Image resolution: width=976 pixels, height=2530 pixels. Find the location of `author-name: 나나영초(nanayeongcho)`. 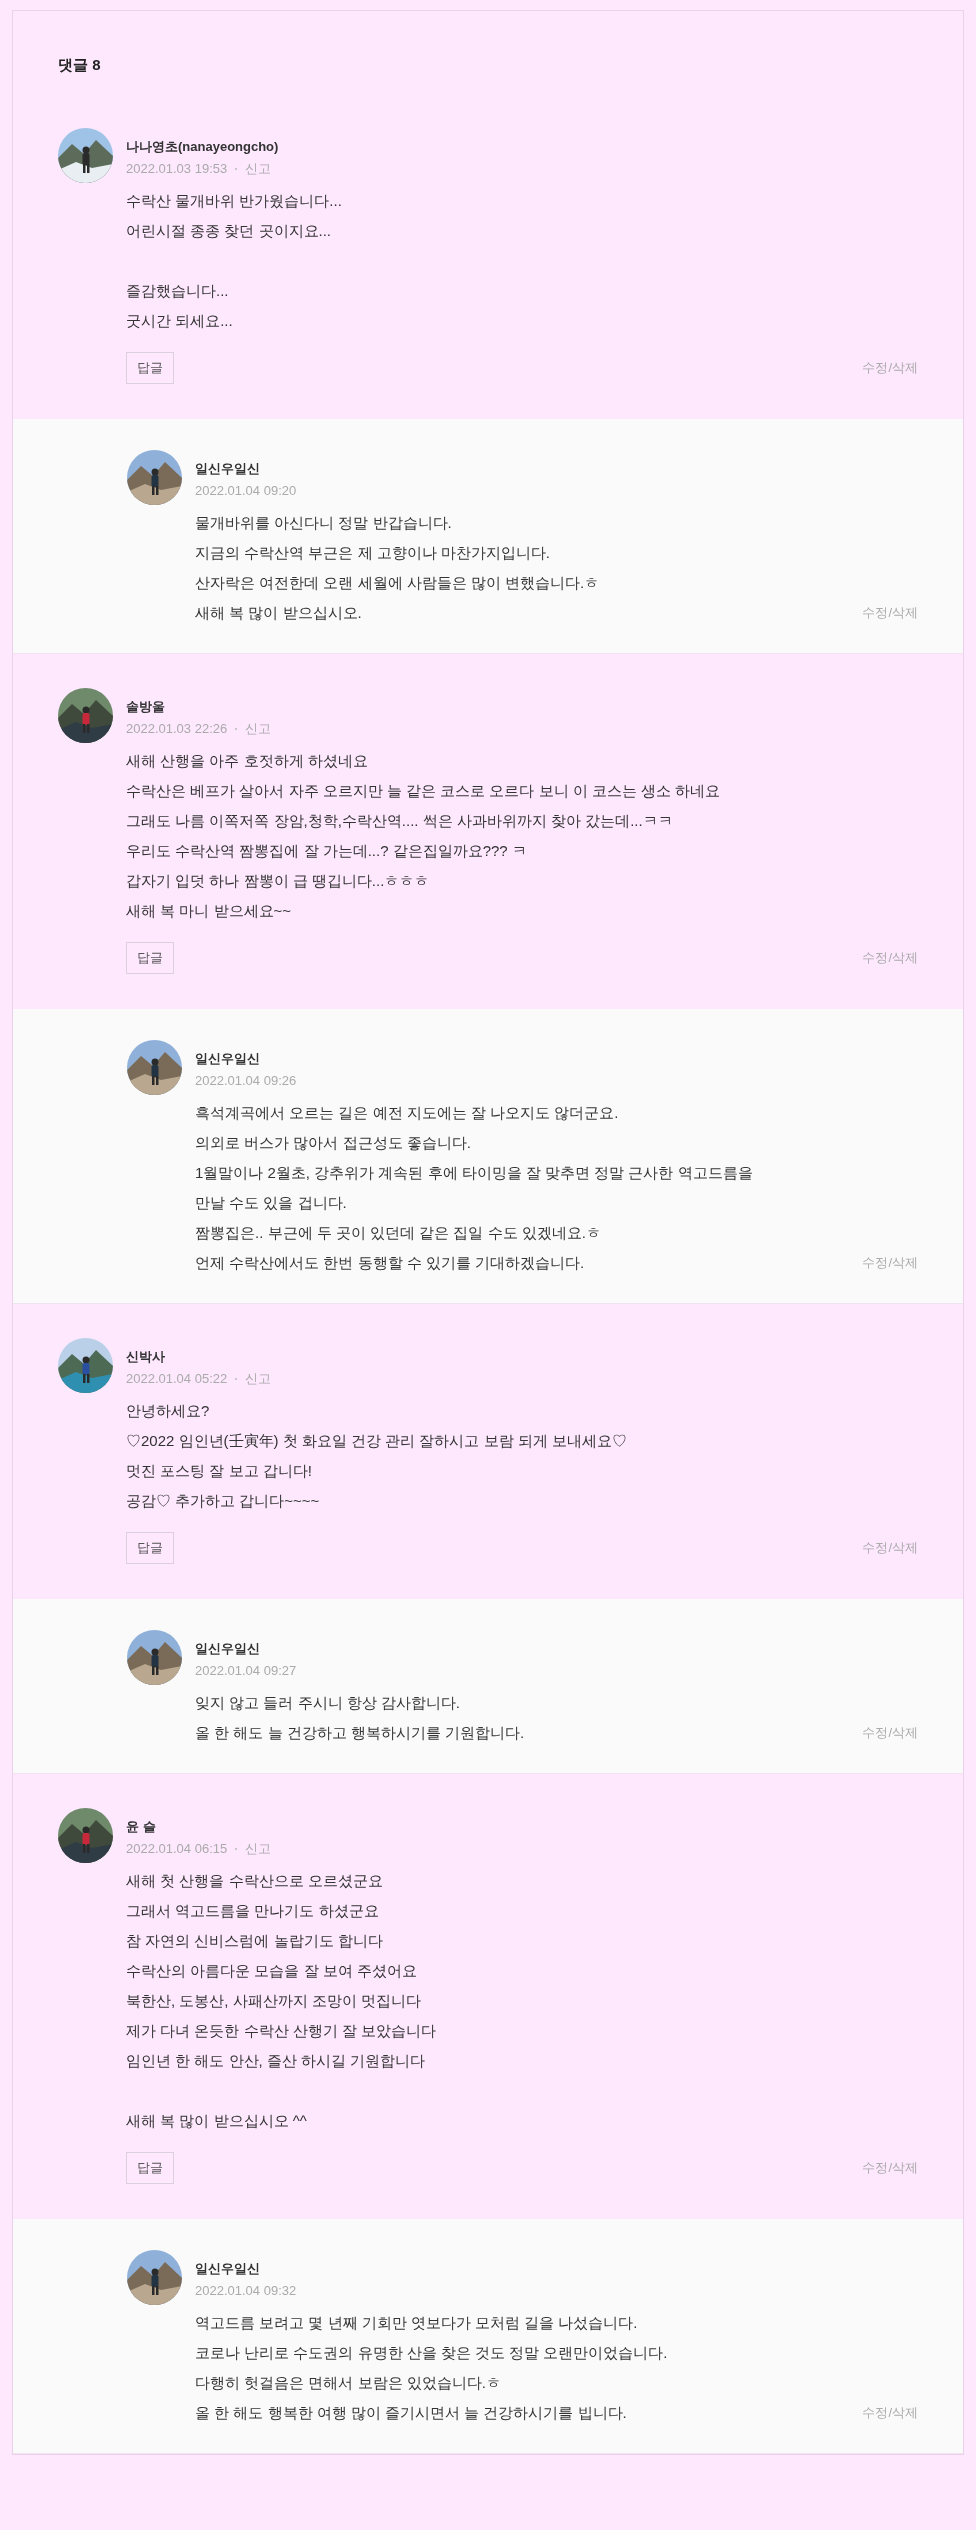

author-name: 나나영초(nanayeongcho) is located at coordinates (202, 147).